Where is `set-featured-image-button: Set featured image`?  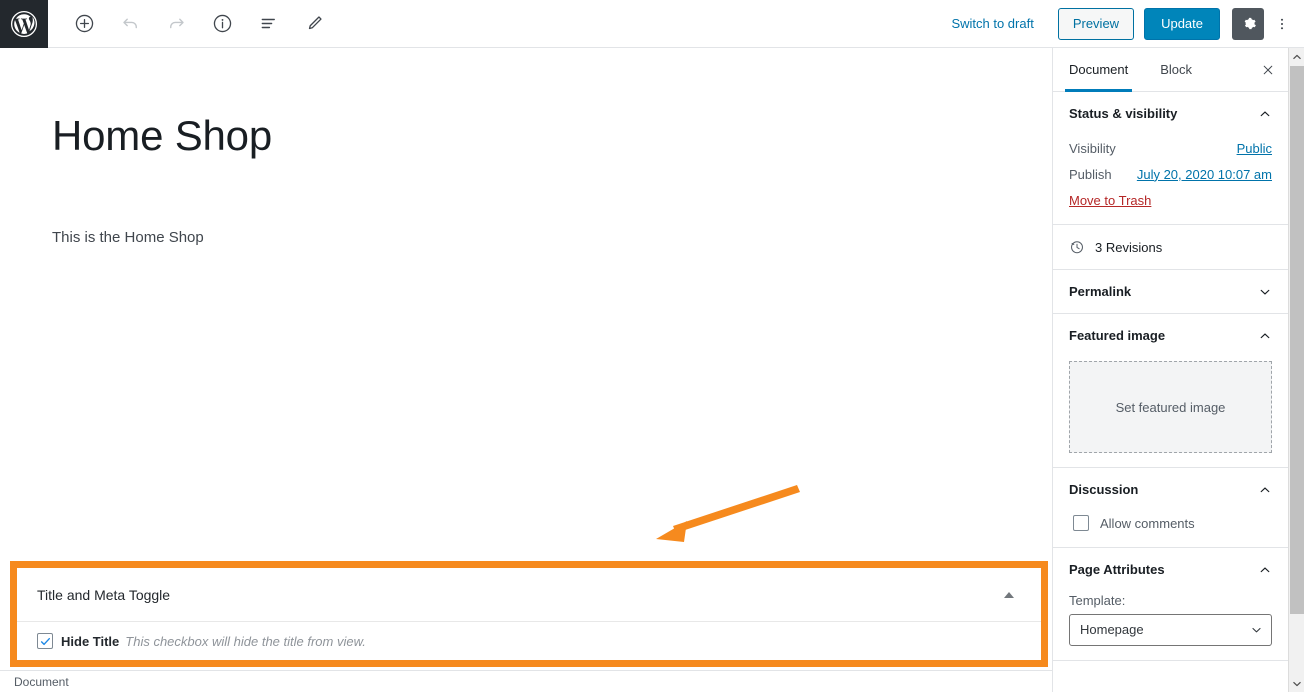 set-featured-image-button: Set featured image is located at coordinates (1170, 407).